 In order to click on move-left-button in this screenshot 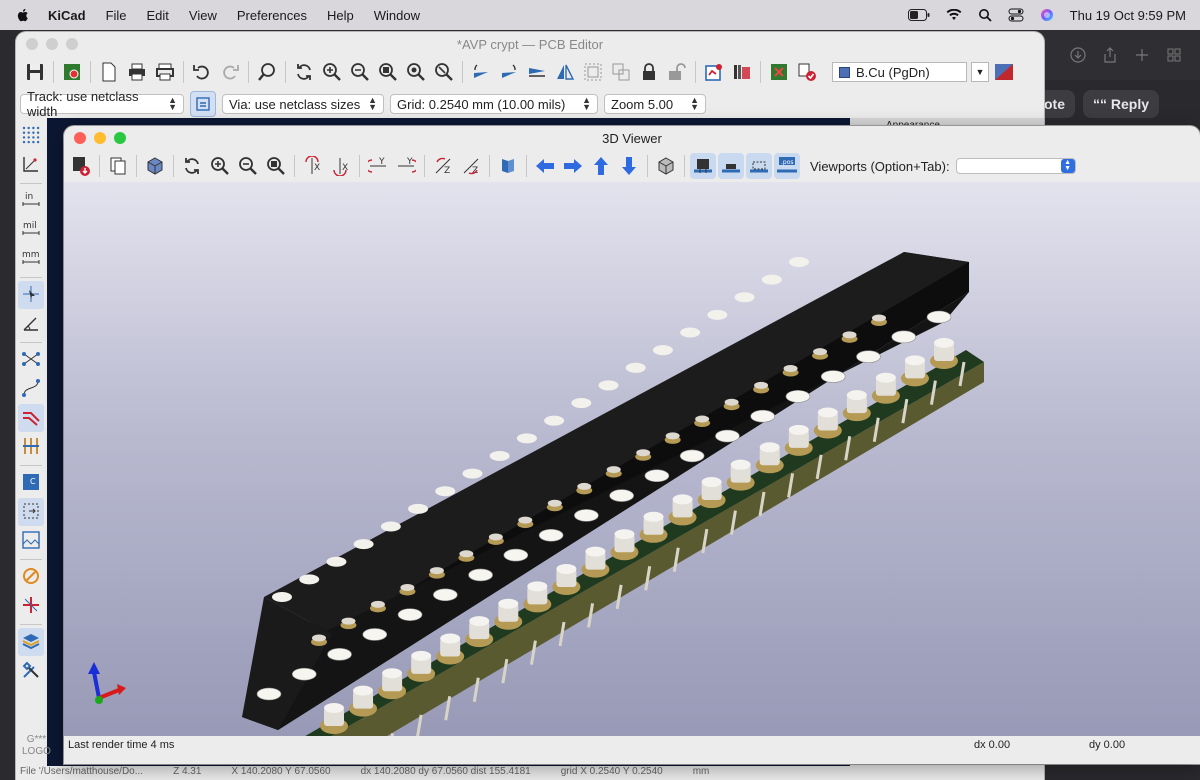, I will do `click(545, 166)`.